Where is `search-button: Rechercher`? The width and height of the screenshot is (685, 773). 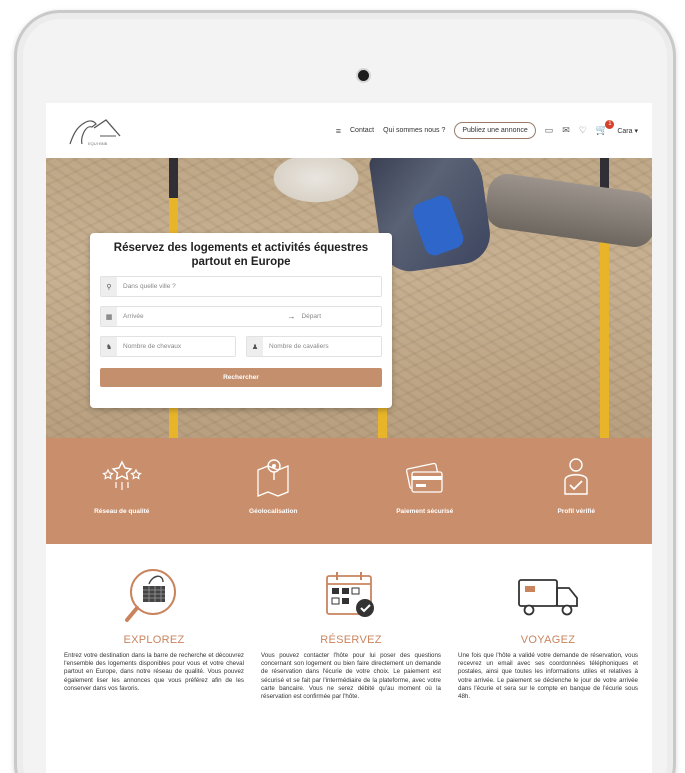 search-button: Rechercher is located at coordinates (241, 377).